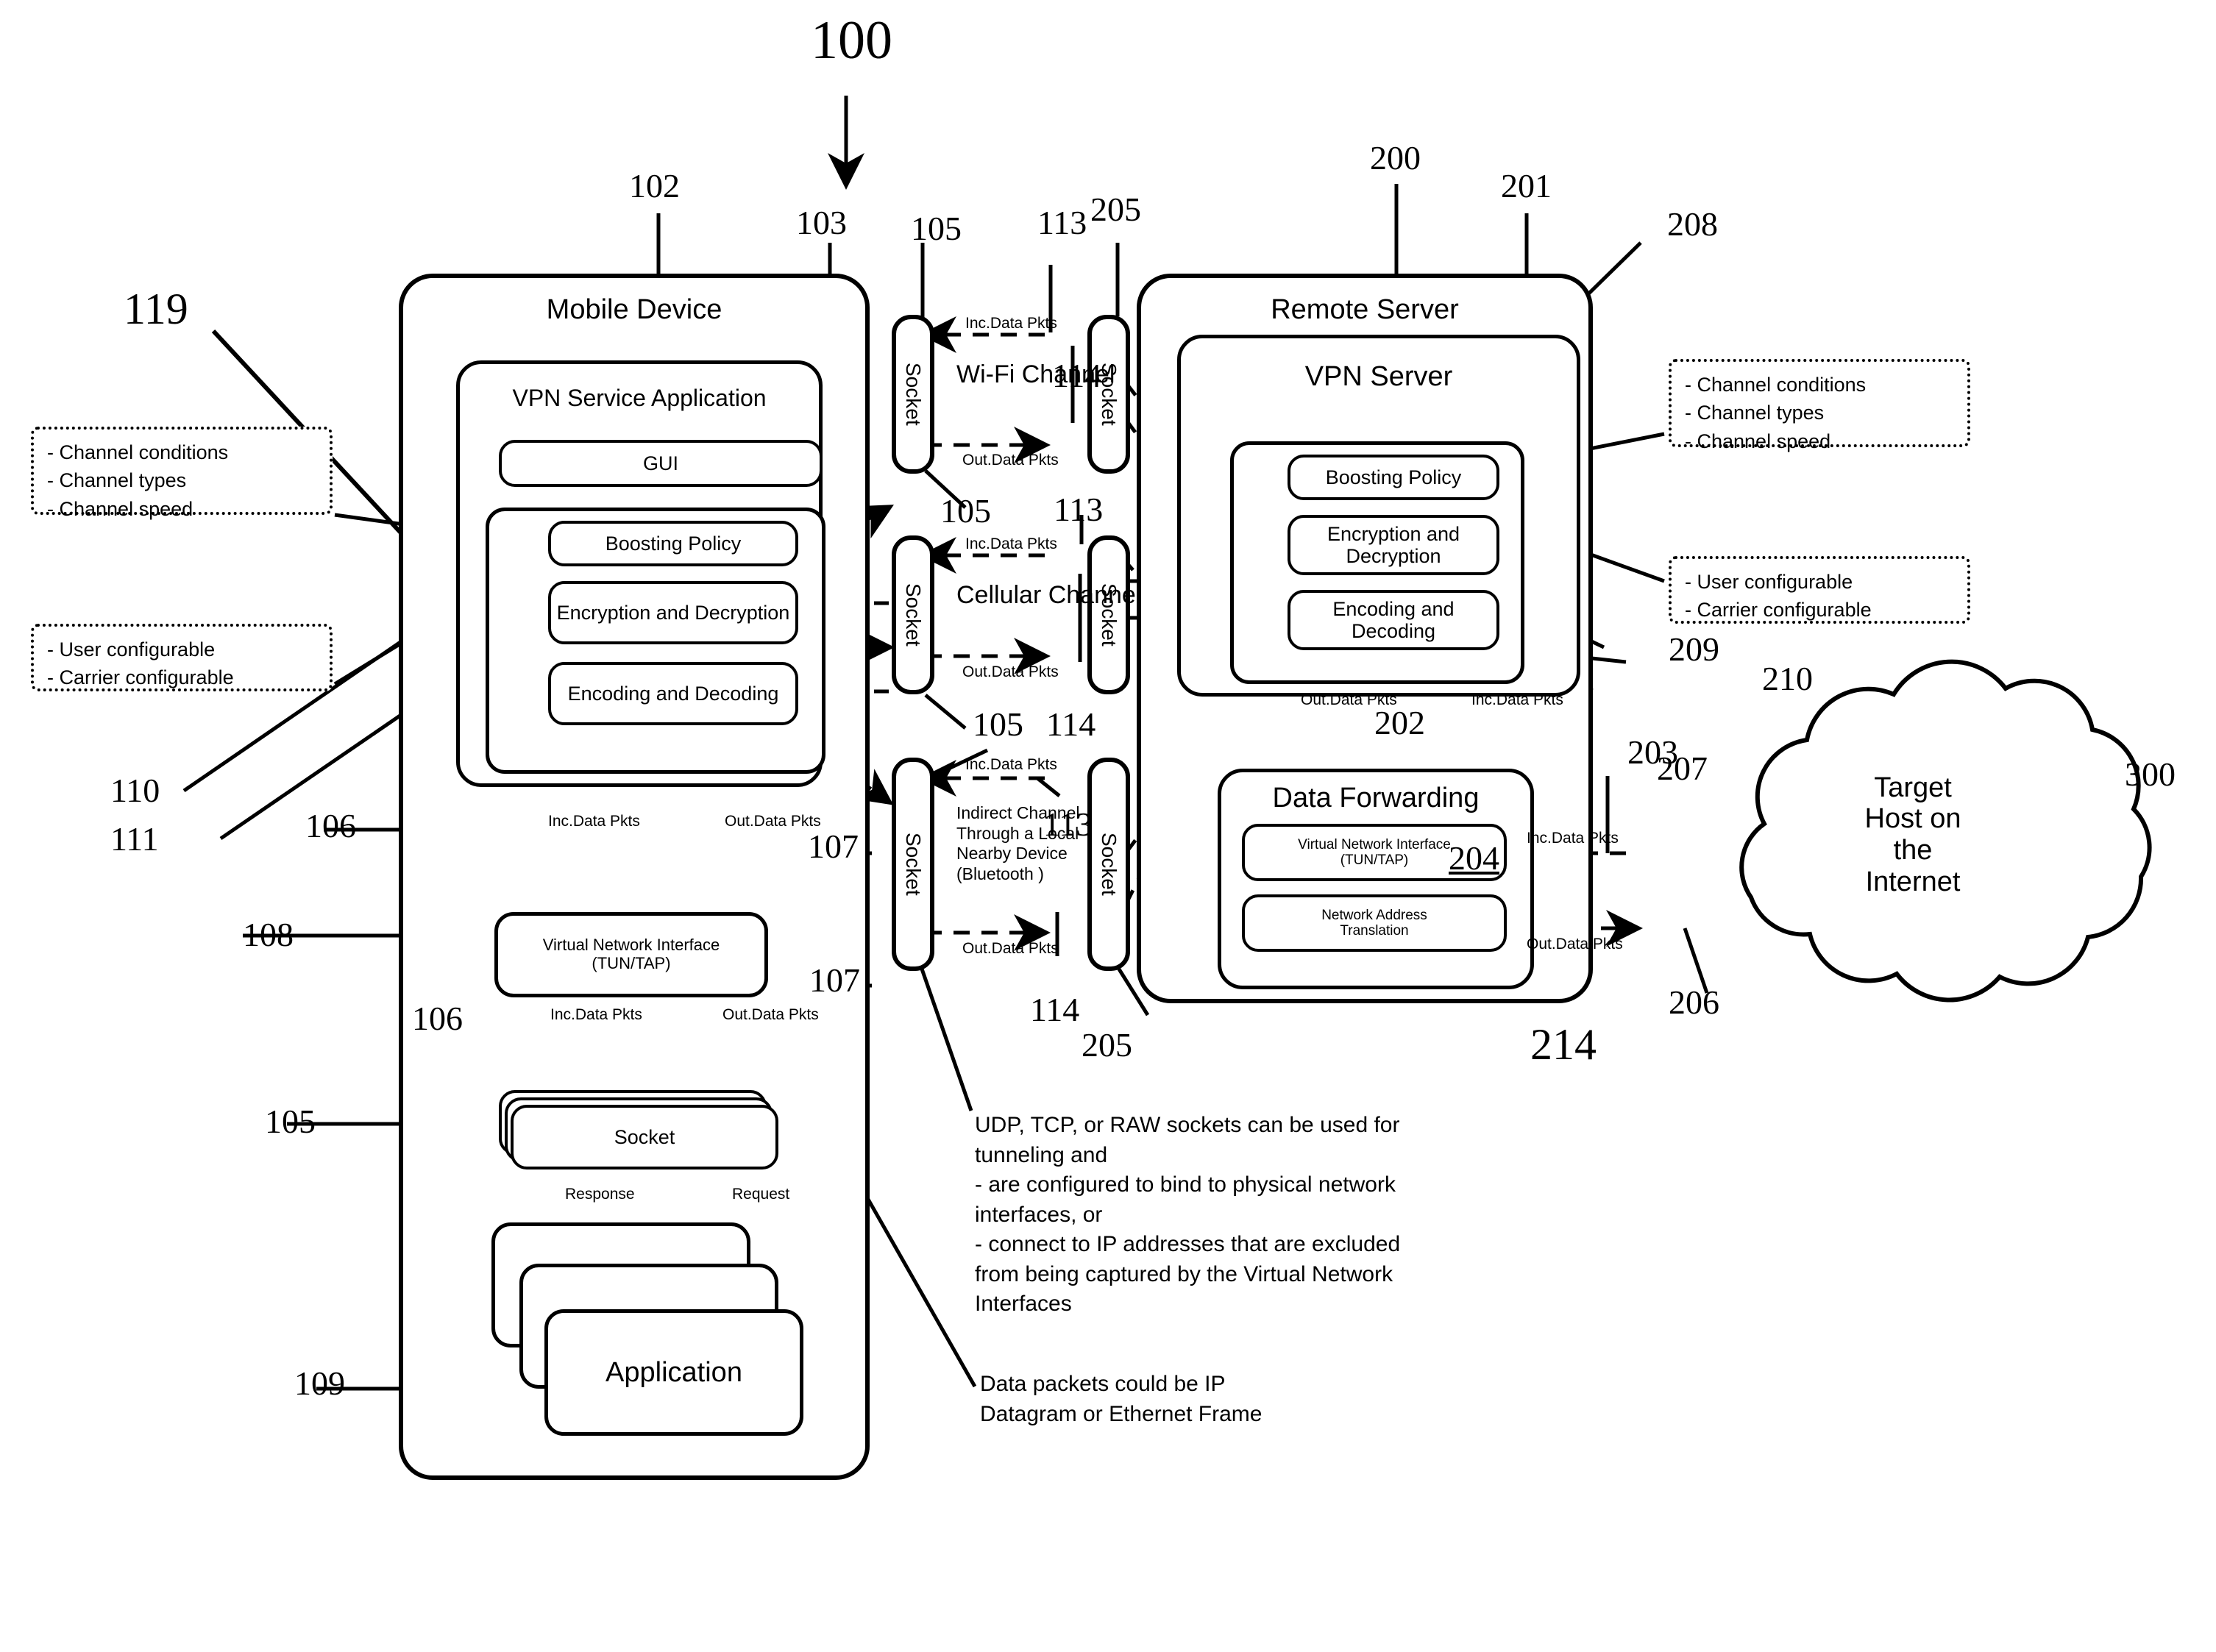  Describe the element at coordinates (268, 935) in the screenshot. I see `ref-108: 108` at that location.